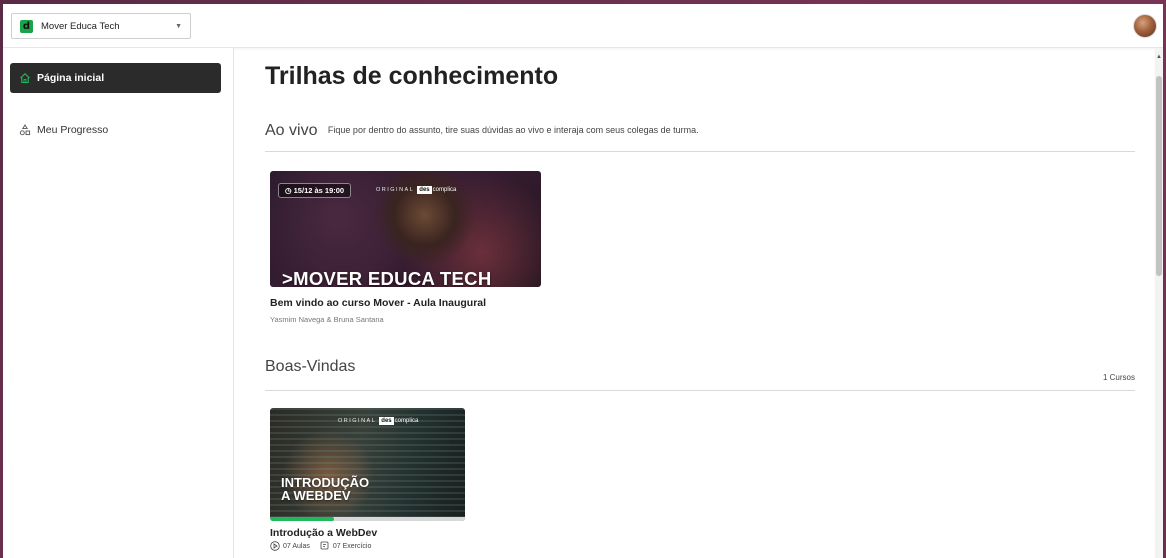  Describe the element at coordinates (1159, 176) in the screenshot. I see `scroll-thumb` at that location.